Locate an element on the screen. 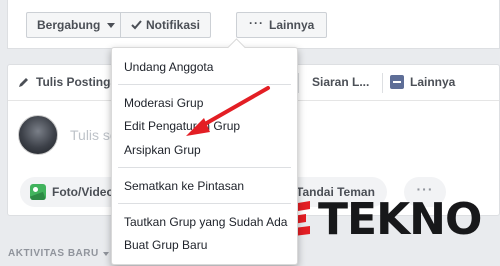  menu-item-invite-members: Undang Anggota is located at coordinates (168, 67).